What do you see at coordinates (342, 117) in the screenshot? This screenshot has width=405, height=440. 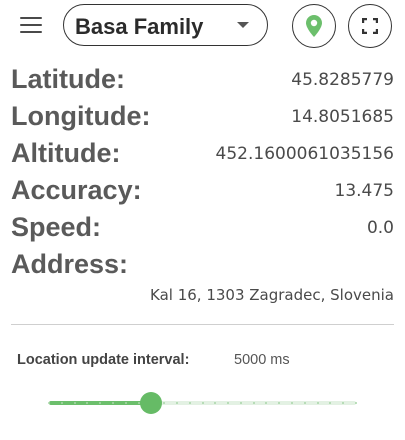 I see `longitude-value: 14.8051685` at bounding box center [342, 117].